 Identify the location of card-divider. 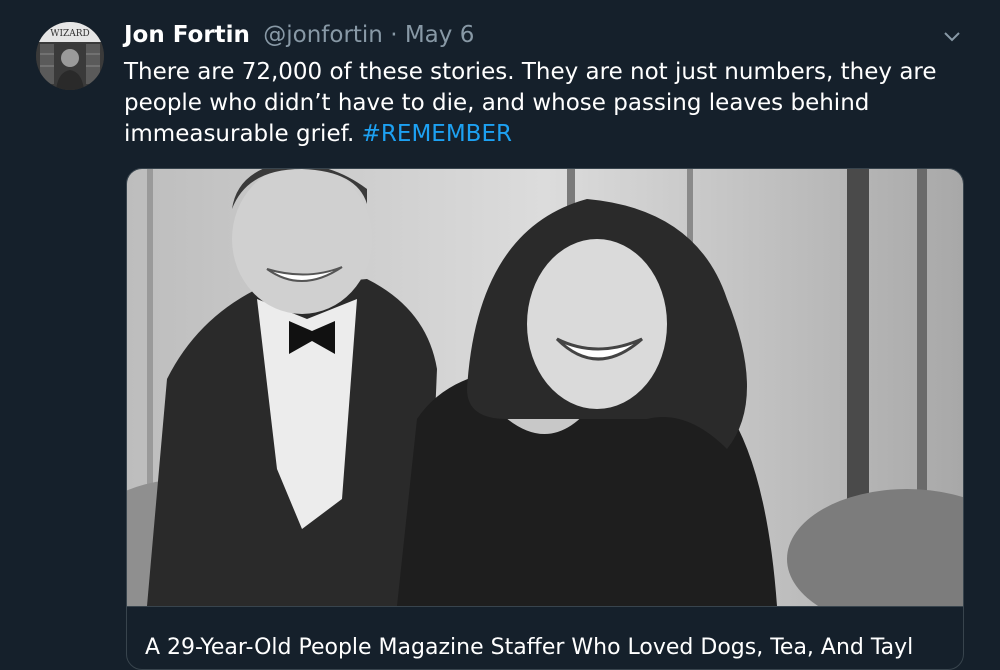
(545, 606).